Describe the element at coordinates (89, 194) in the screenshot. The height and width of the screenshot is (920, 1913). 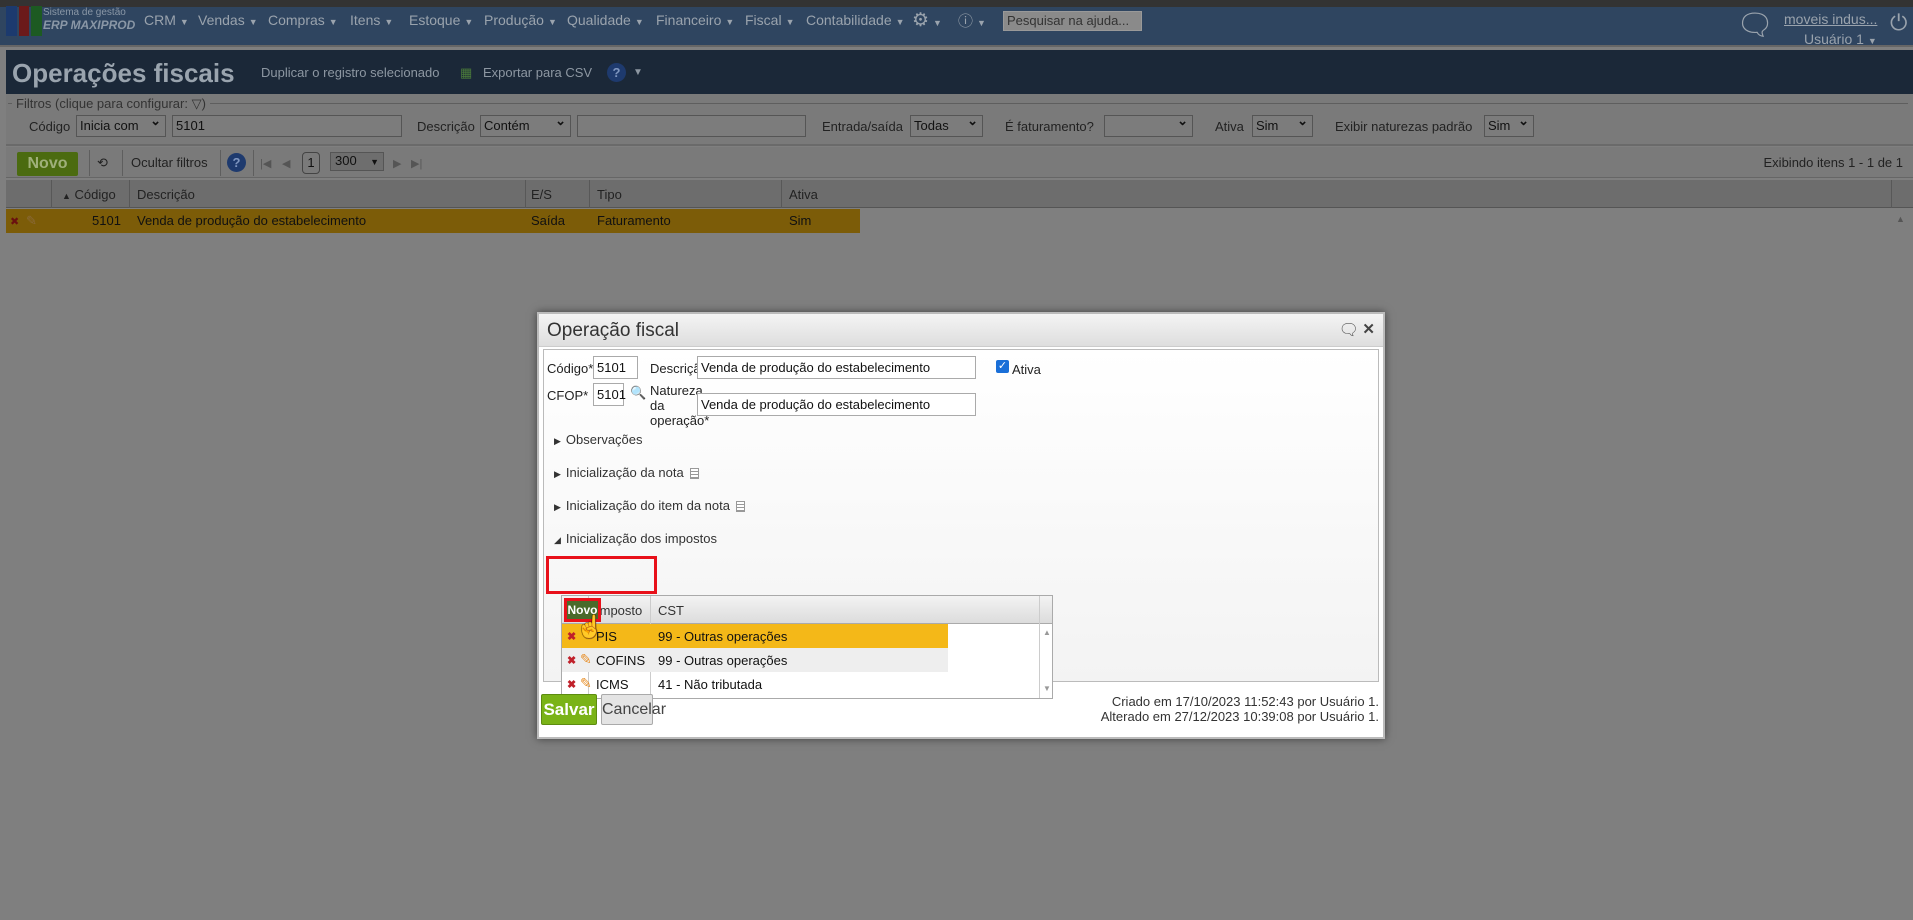
I see `column-codigo: ▲ Código` at that location.